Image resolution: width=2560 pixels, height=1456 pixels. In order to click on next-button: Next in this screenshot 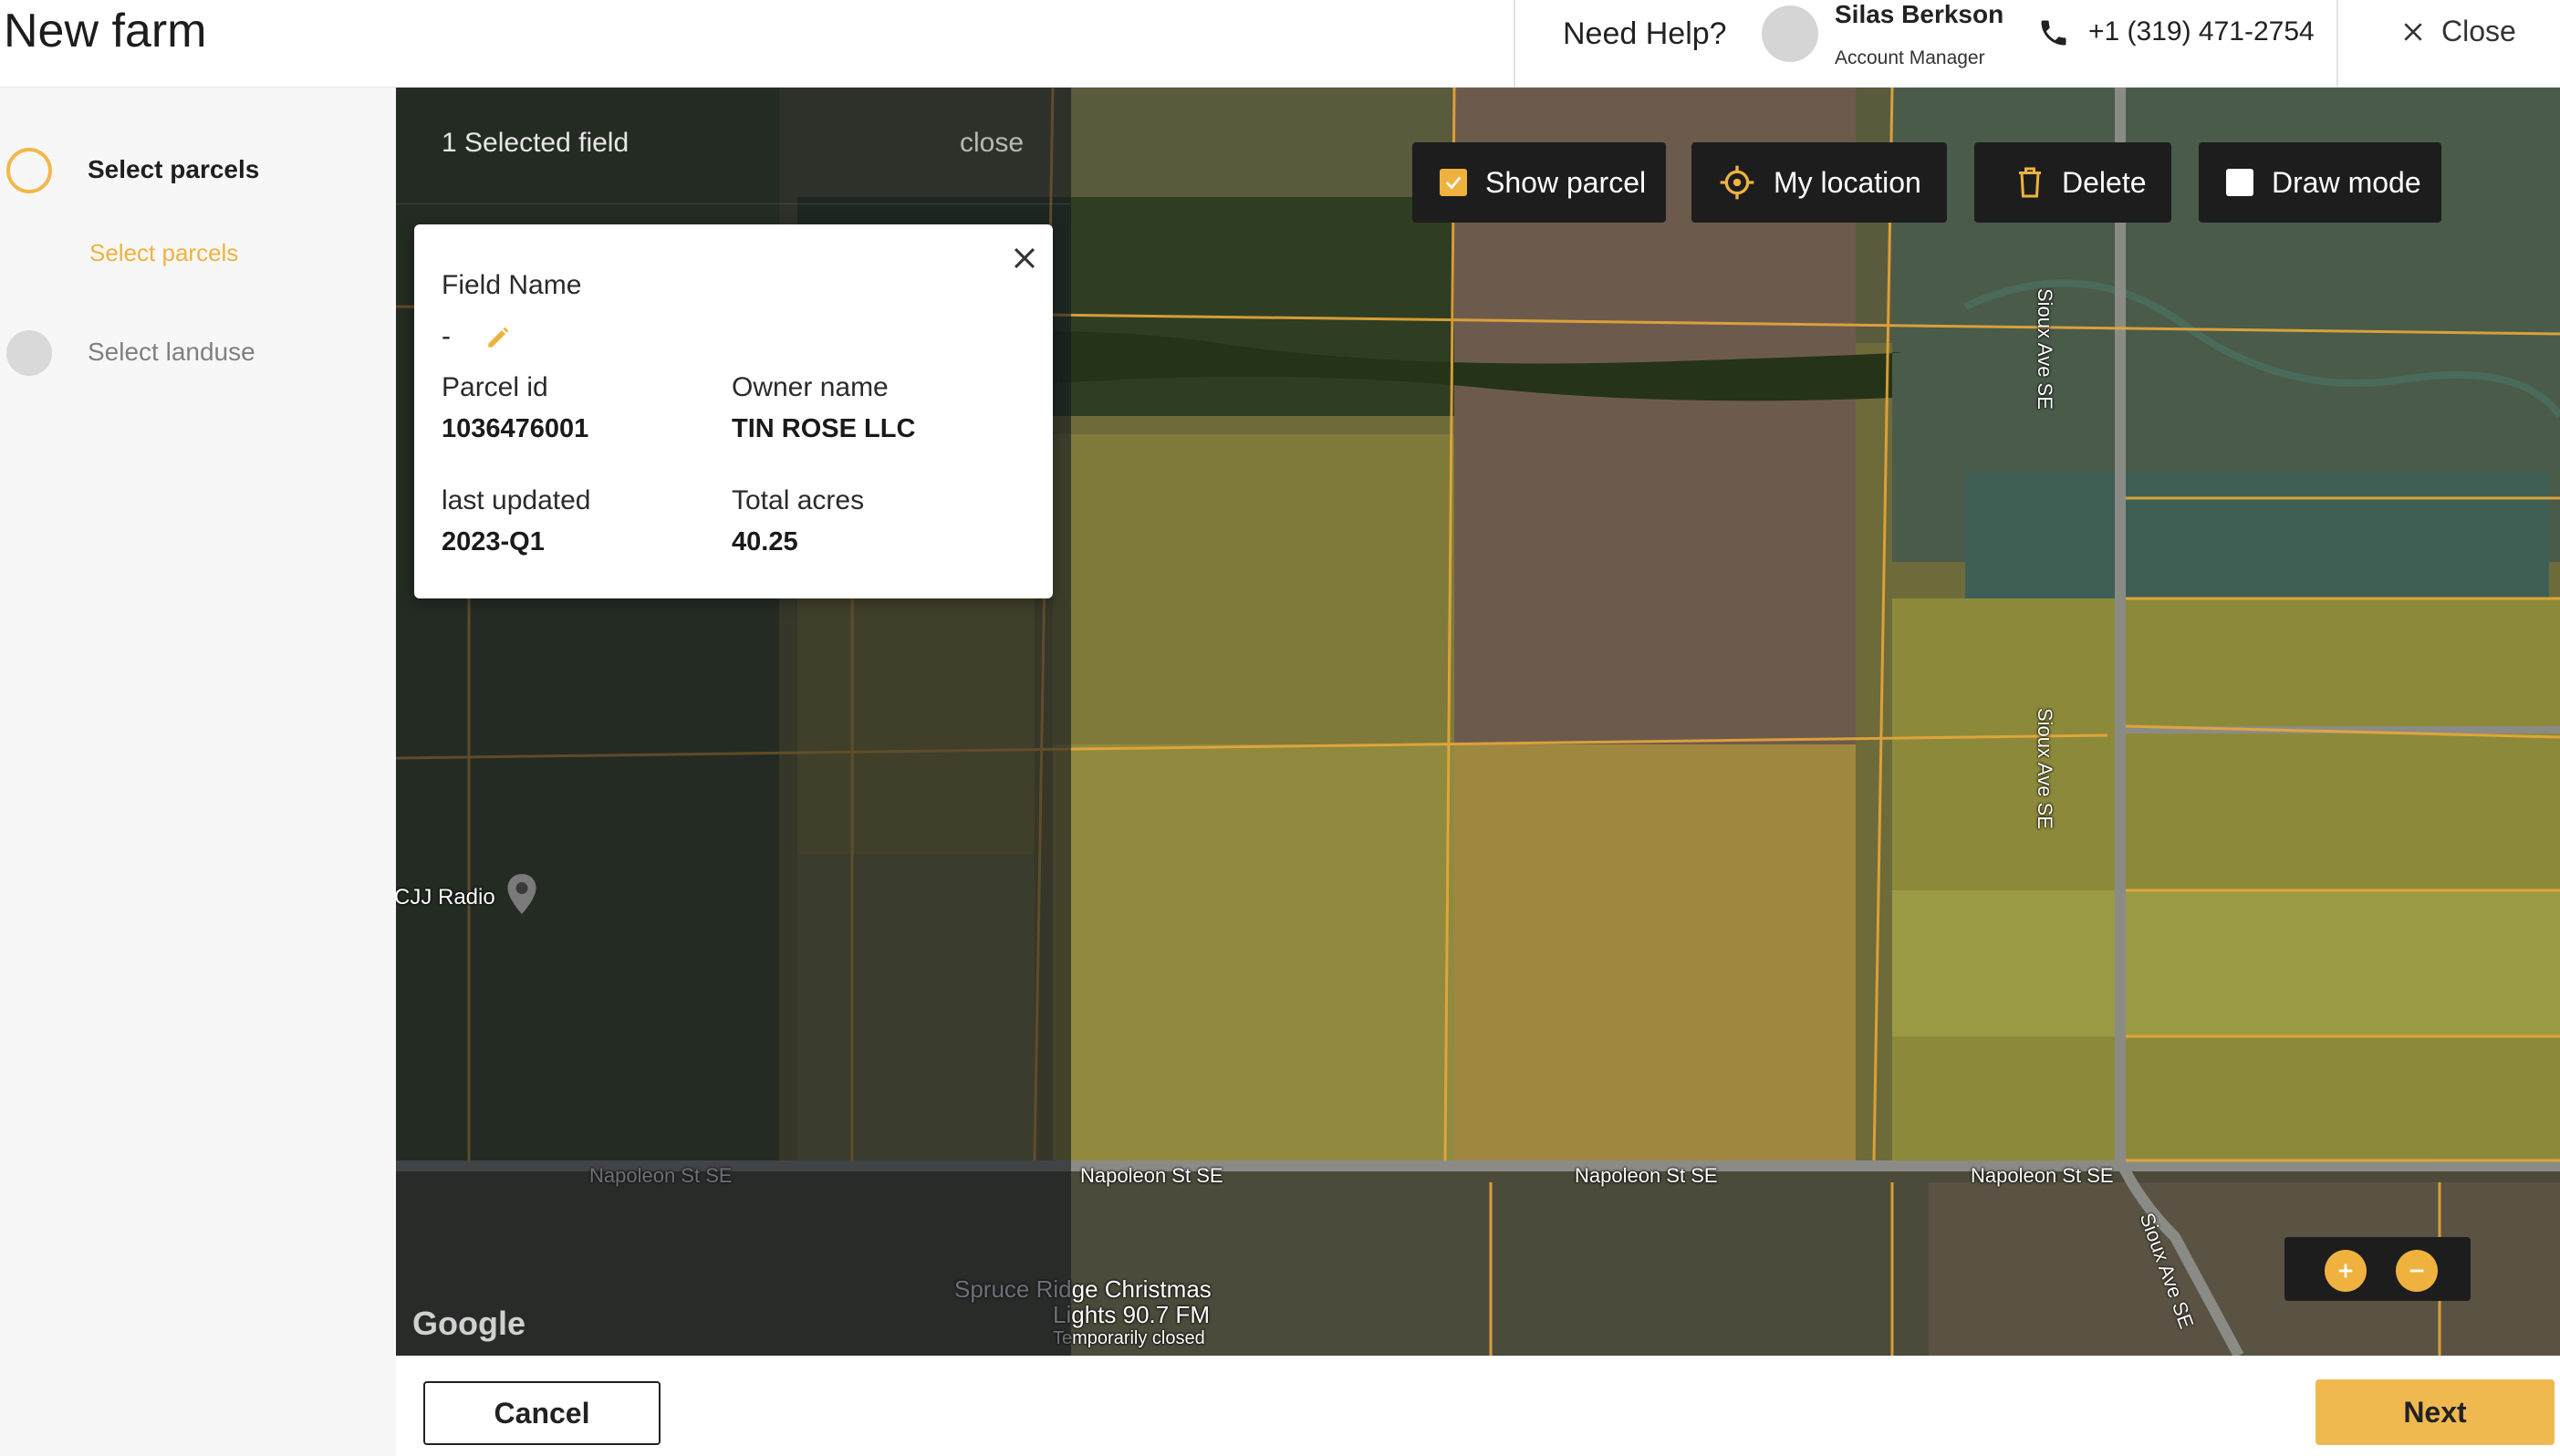, I will do `click(2435, 1412)`.